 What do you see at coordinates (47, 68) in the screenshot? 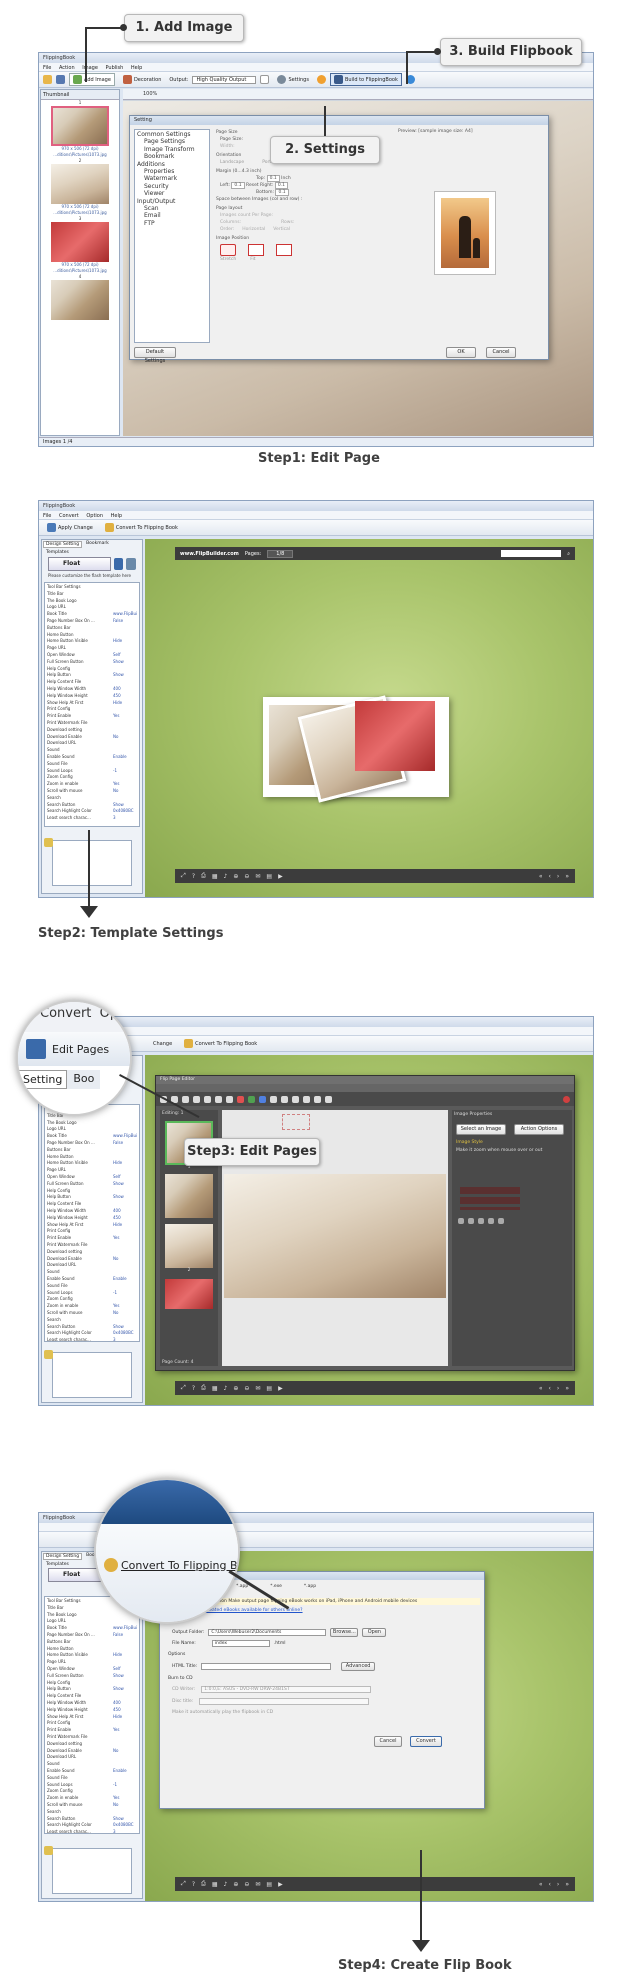
I see `menu-file: File` at bounding box center [47, 68].